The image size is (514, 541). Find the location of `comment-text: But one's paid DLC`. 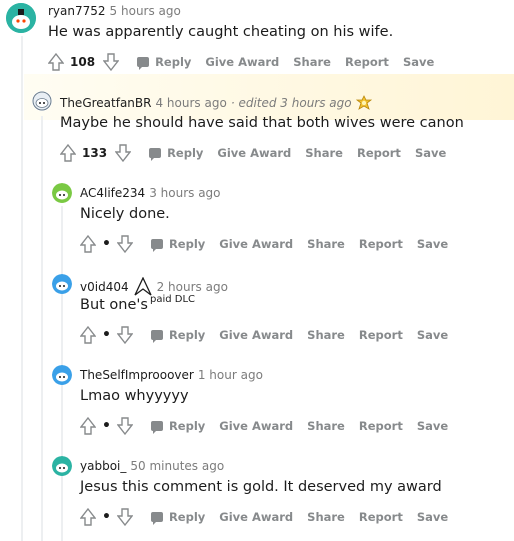

comment-text: But one's paid DLC is located at coordinates (138, 303).